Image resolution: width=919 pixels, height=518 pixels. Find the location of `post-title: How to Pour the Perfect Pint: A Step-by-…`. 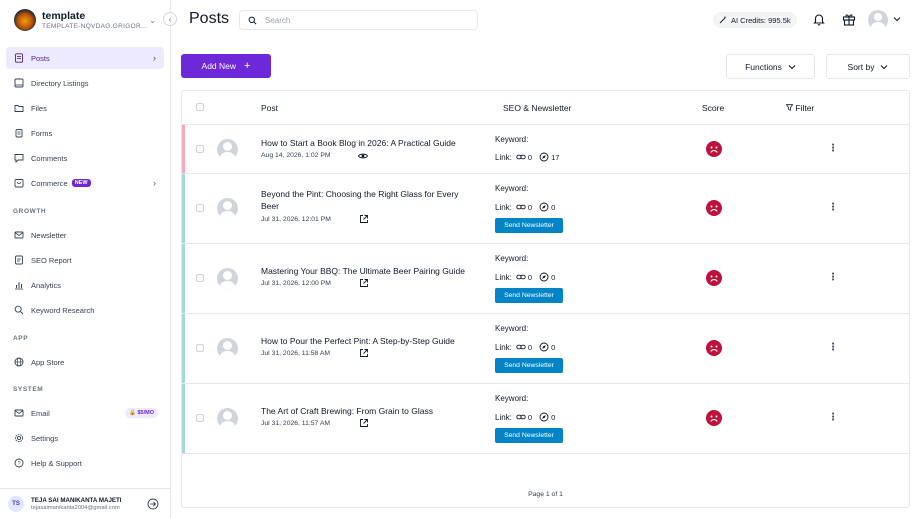

post-title: How to Pour the Perfect Pint: A Step-by-… is located at coordinates (368, 341).